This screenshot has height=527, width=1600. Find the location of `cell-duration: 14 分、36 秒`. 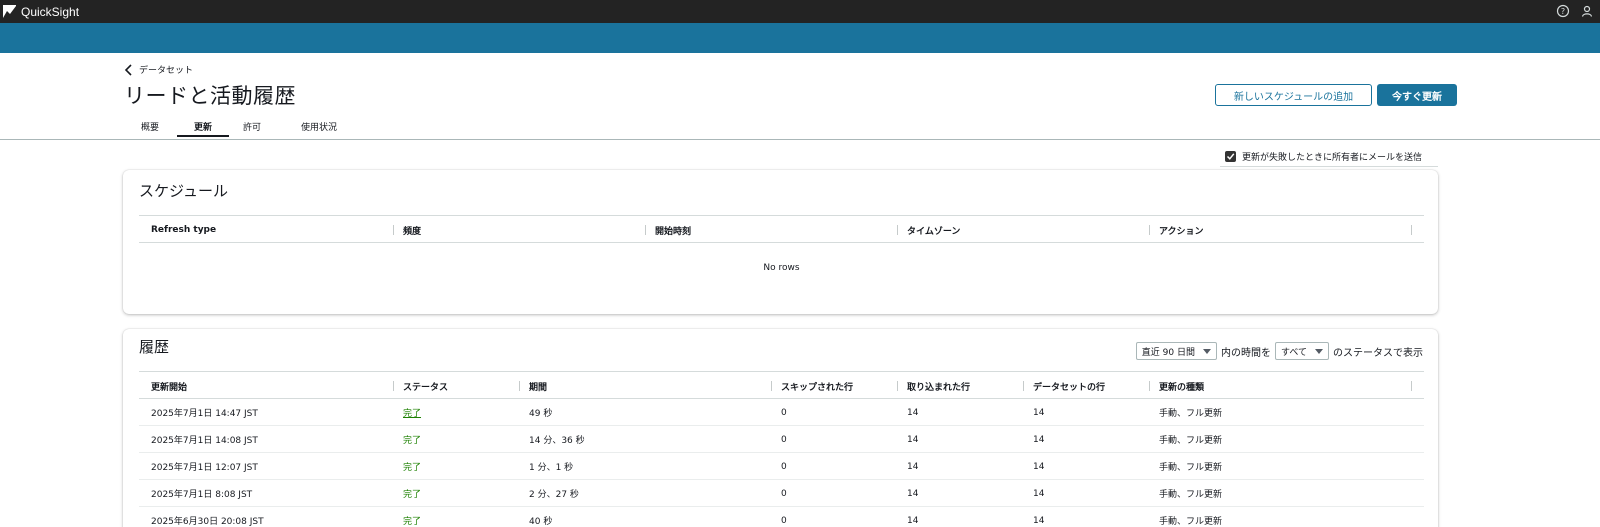

cell-duration: 14 分、36 秒 is located at coordinates (557, 441).